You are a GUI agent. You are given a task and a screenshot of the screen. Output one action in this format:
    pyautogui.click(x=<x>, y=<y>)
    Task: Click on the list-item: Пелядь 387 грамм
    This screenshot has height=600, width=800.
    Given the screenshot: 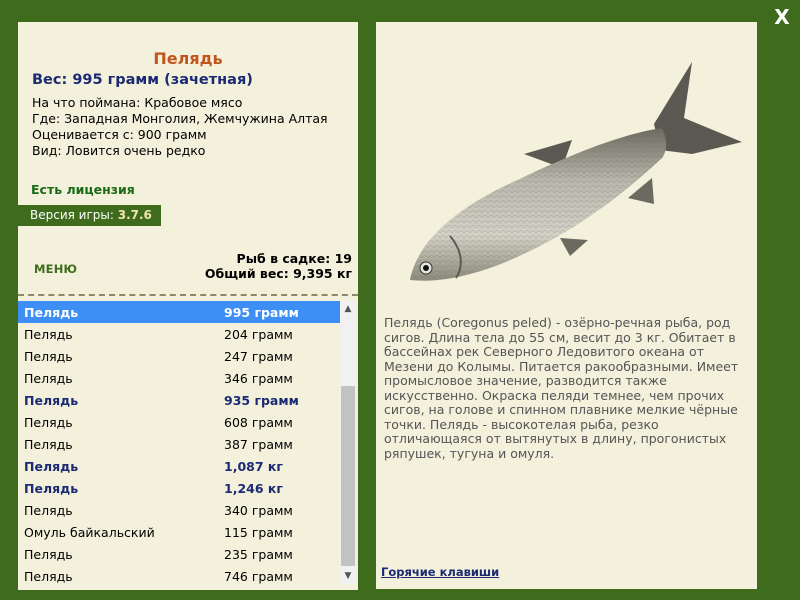 What is the action you would take?
    pyautogui.click(x=179, y=444)
    